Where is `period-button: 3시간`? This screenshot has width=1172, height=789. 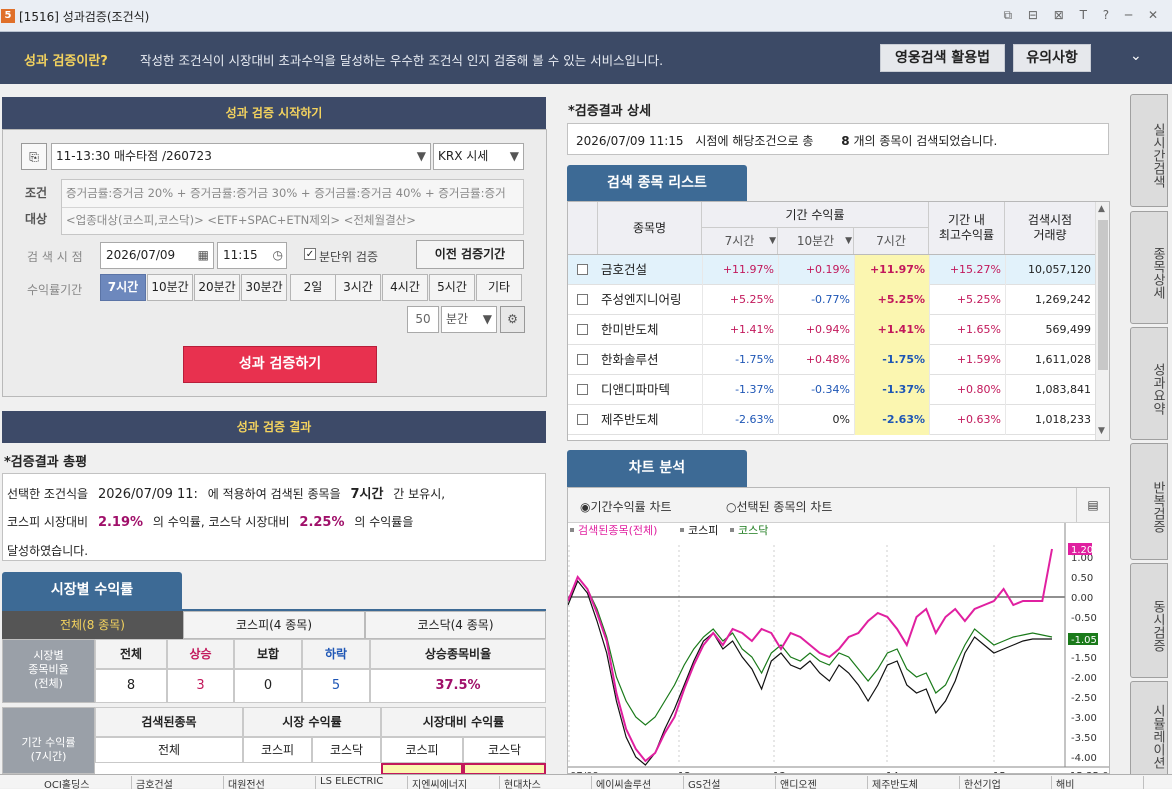 period-button: 3시간 is located at coordinates (358, 287).